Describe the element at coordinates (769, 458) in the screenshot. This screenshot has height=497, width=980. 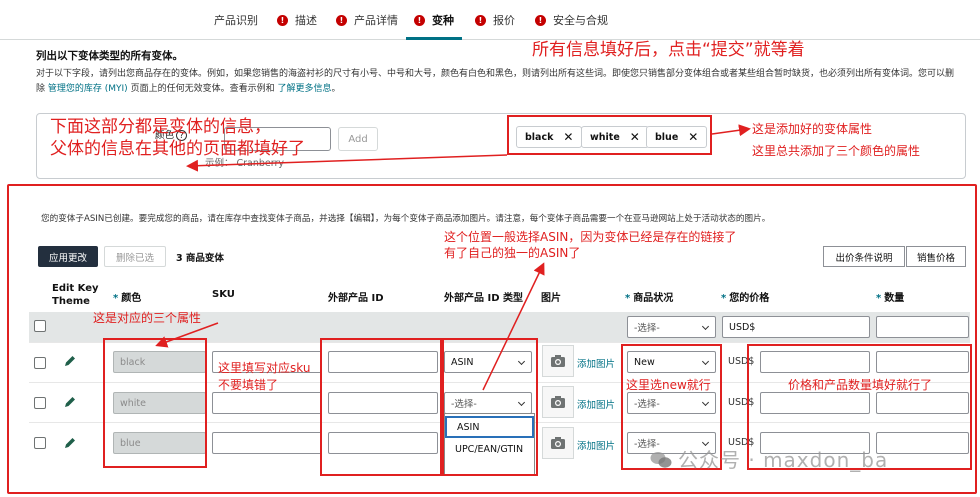
I see `watermark: 公众号 · maxdon_ba` at that location.